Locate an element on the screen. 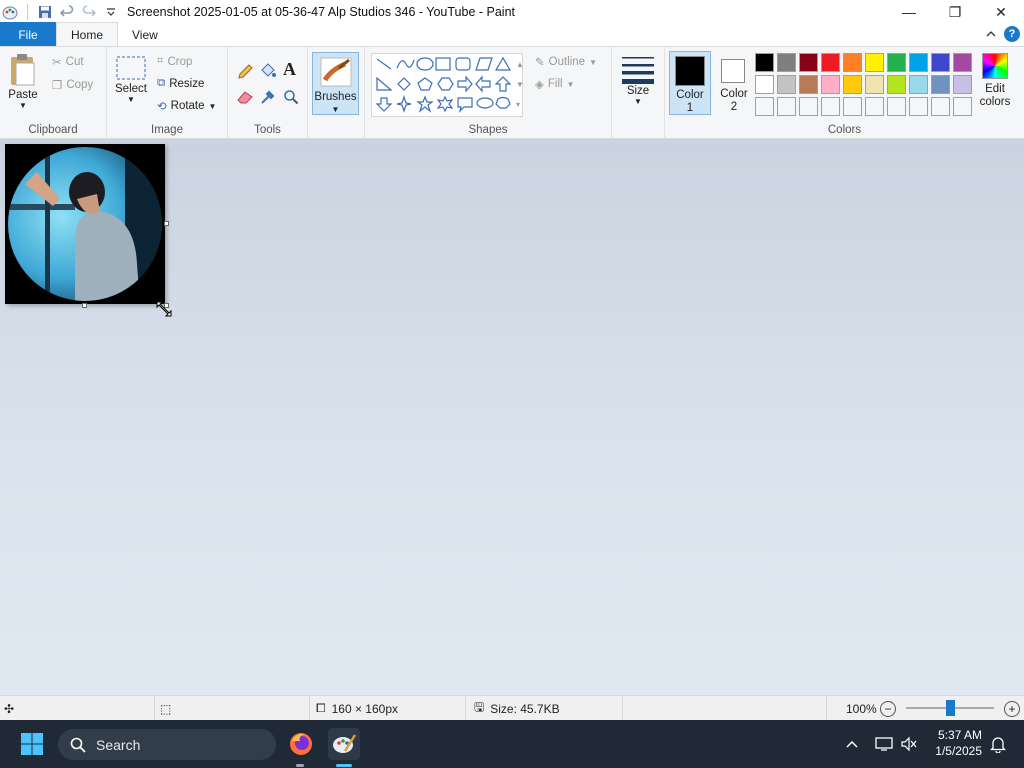 The height and width of the screenshot is (768, 1024). color2-button: Color 2 is located at coordinates (734, 83).